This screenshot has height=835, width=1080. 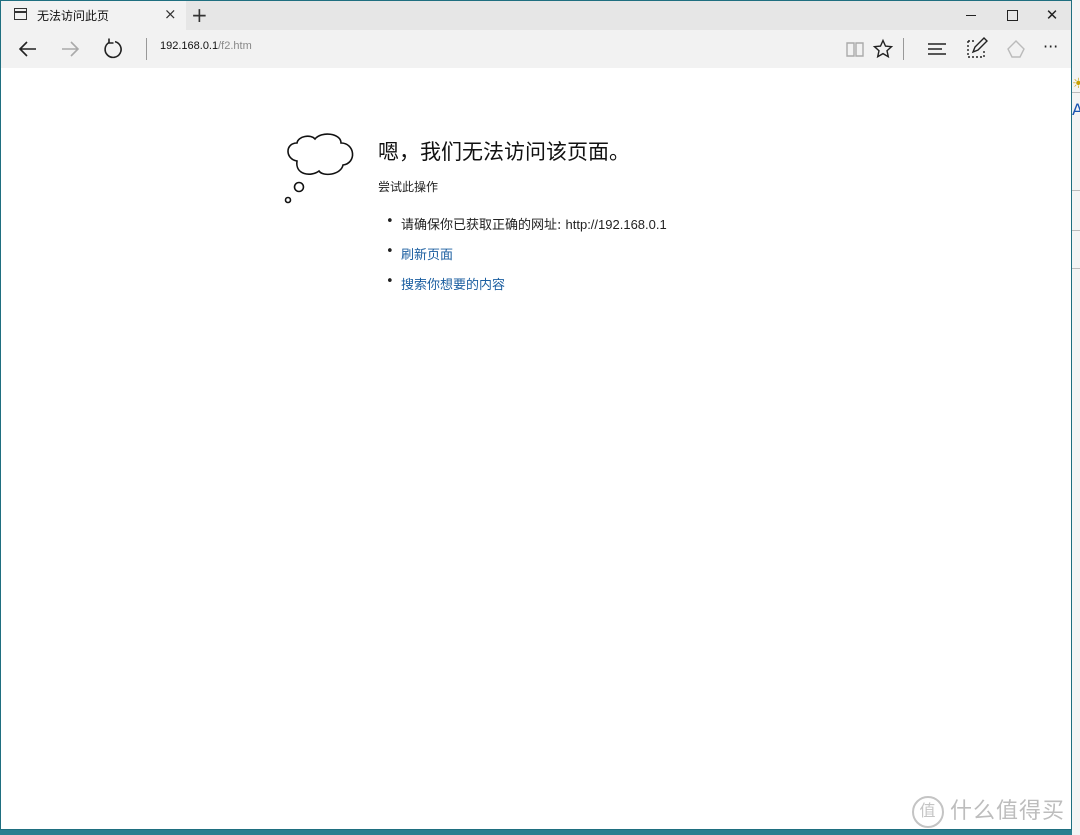 I want to click on close-icon: ×, so click(x=170, y=14).